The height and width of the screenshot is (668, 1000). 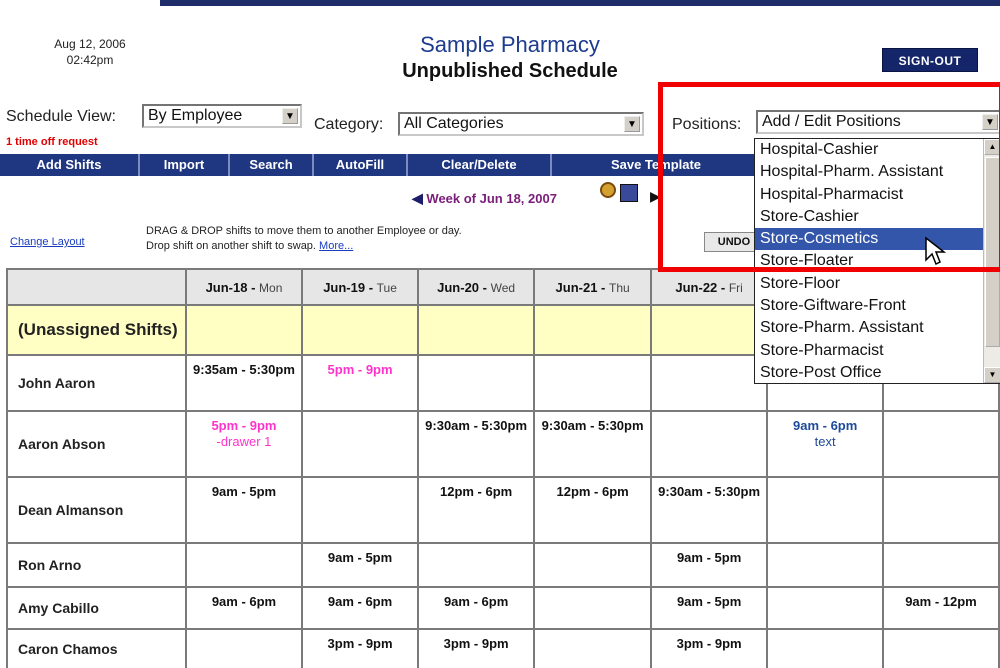 I want to click on previous-week-icon: ◀, so click(x=417, y=198).